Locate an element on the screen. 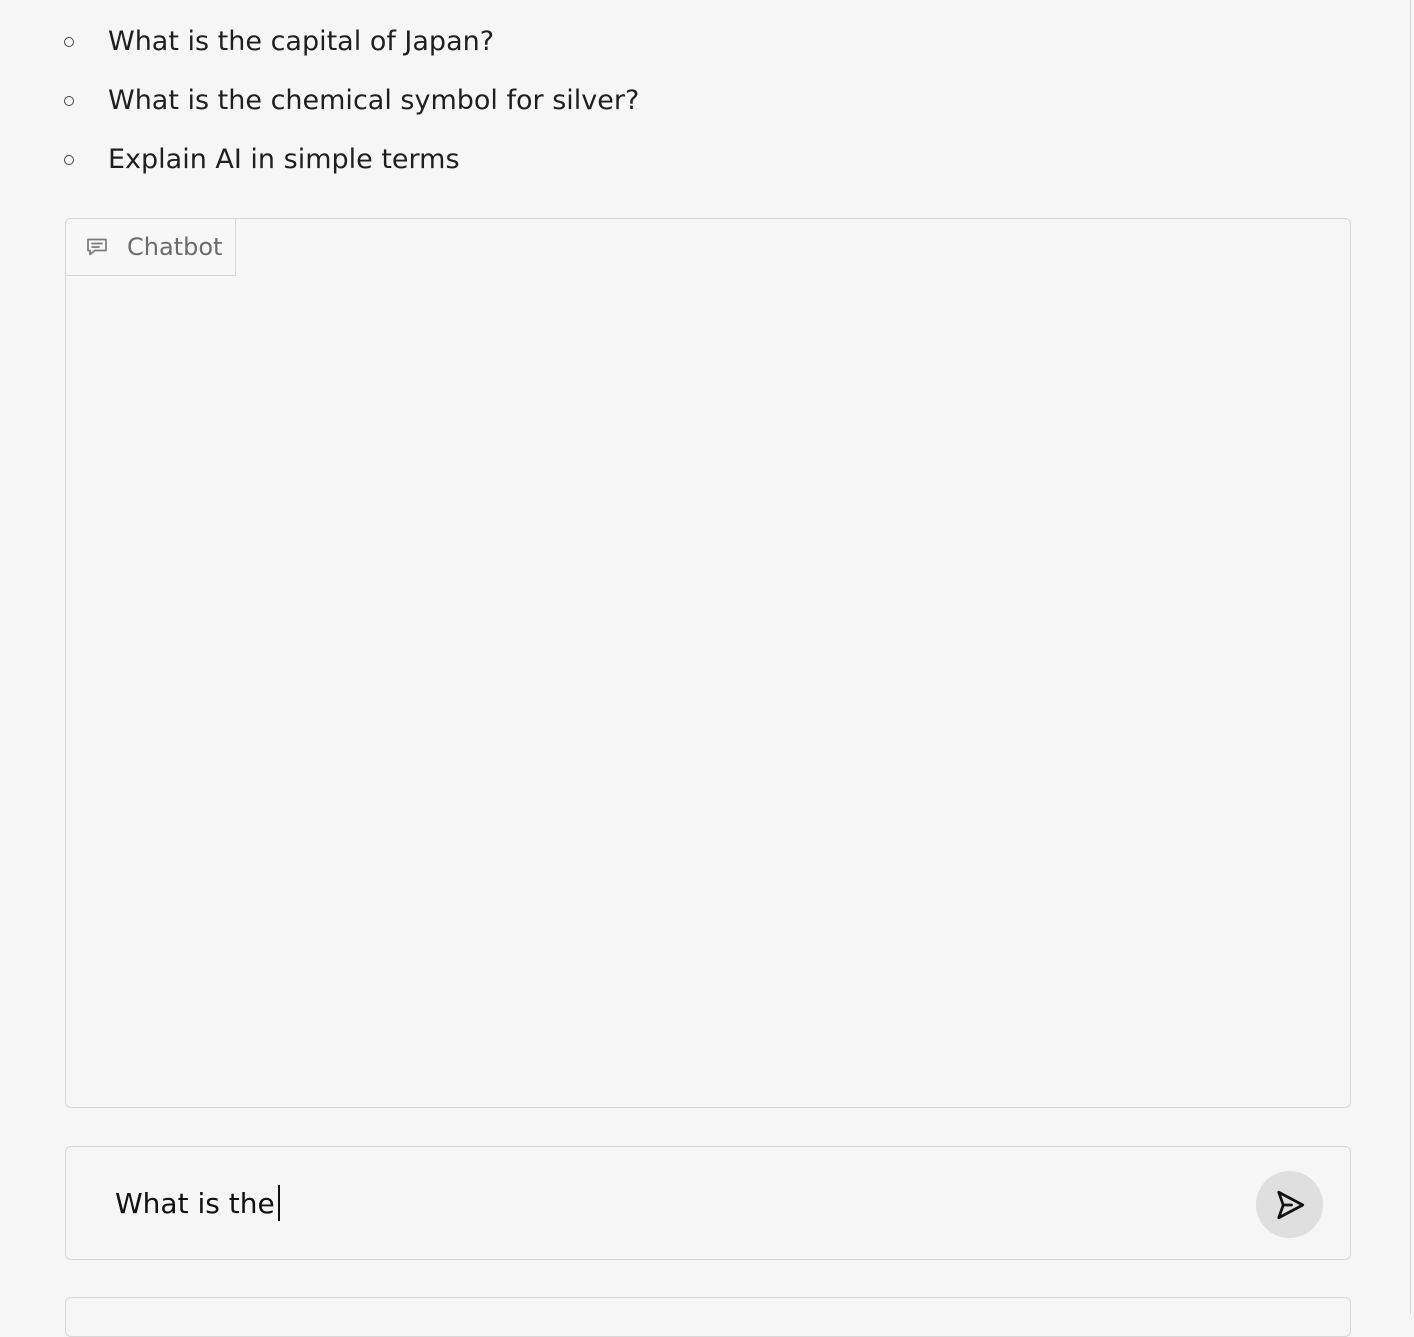 The width and height of the screenshot is (1414, 1337). send-icon is located at coordinates (1290, 1205).